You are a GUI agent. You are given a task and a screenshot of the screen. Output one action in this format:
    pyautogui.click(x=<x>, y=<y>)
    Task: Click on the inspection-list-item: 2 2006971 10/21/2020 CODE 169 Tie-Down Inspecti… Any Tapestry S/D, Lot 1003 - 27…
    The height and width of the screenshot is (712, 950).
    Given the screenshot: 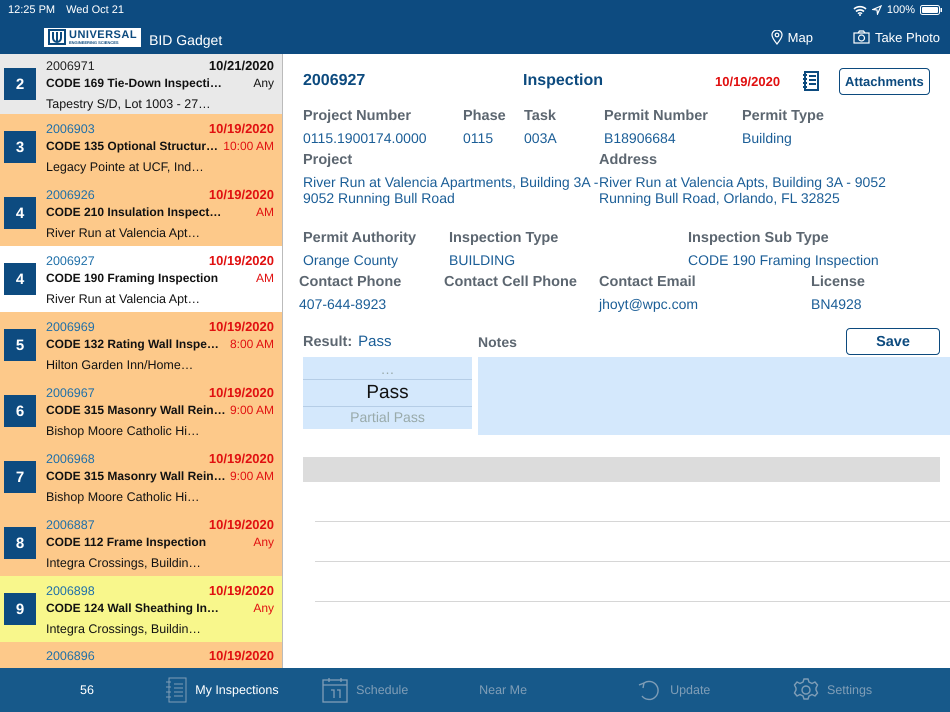 What is the action you would take?
    pyautogui.click(x=141, y=84)
    